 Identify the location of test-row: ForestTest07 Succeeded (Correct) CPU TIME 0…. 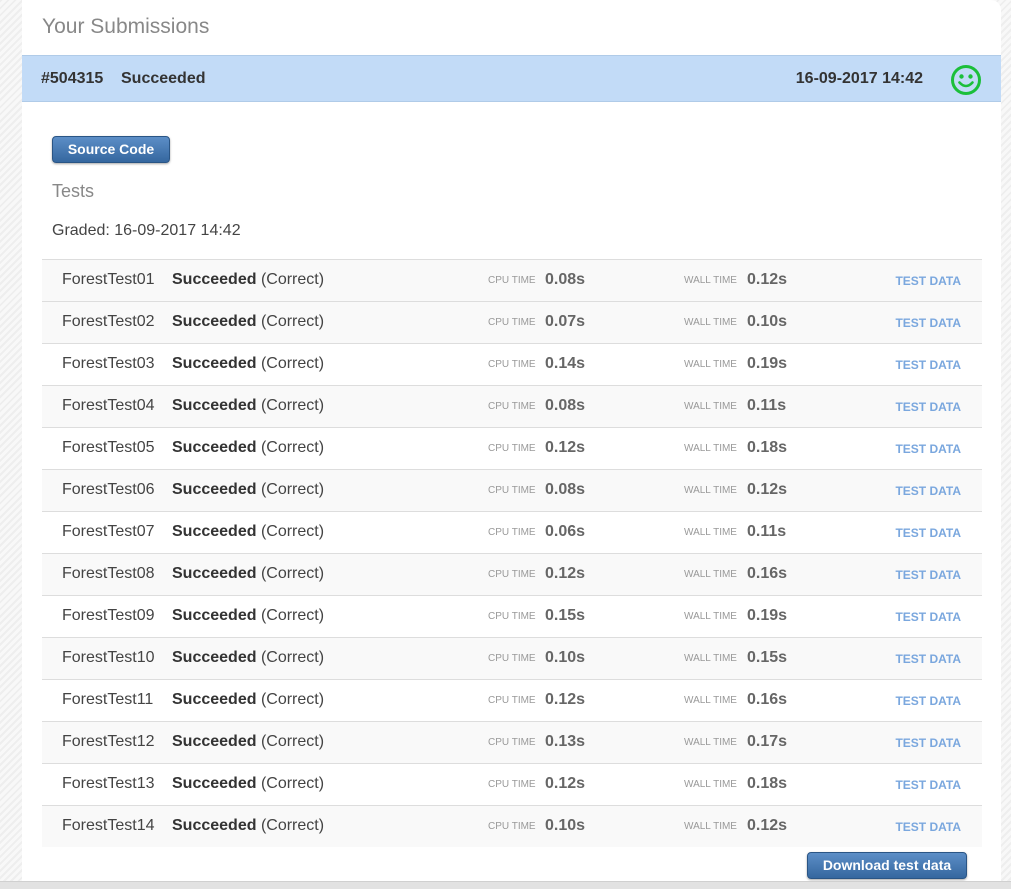
(512, 532).